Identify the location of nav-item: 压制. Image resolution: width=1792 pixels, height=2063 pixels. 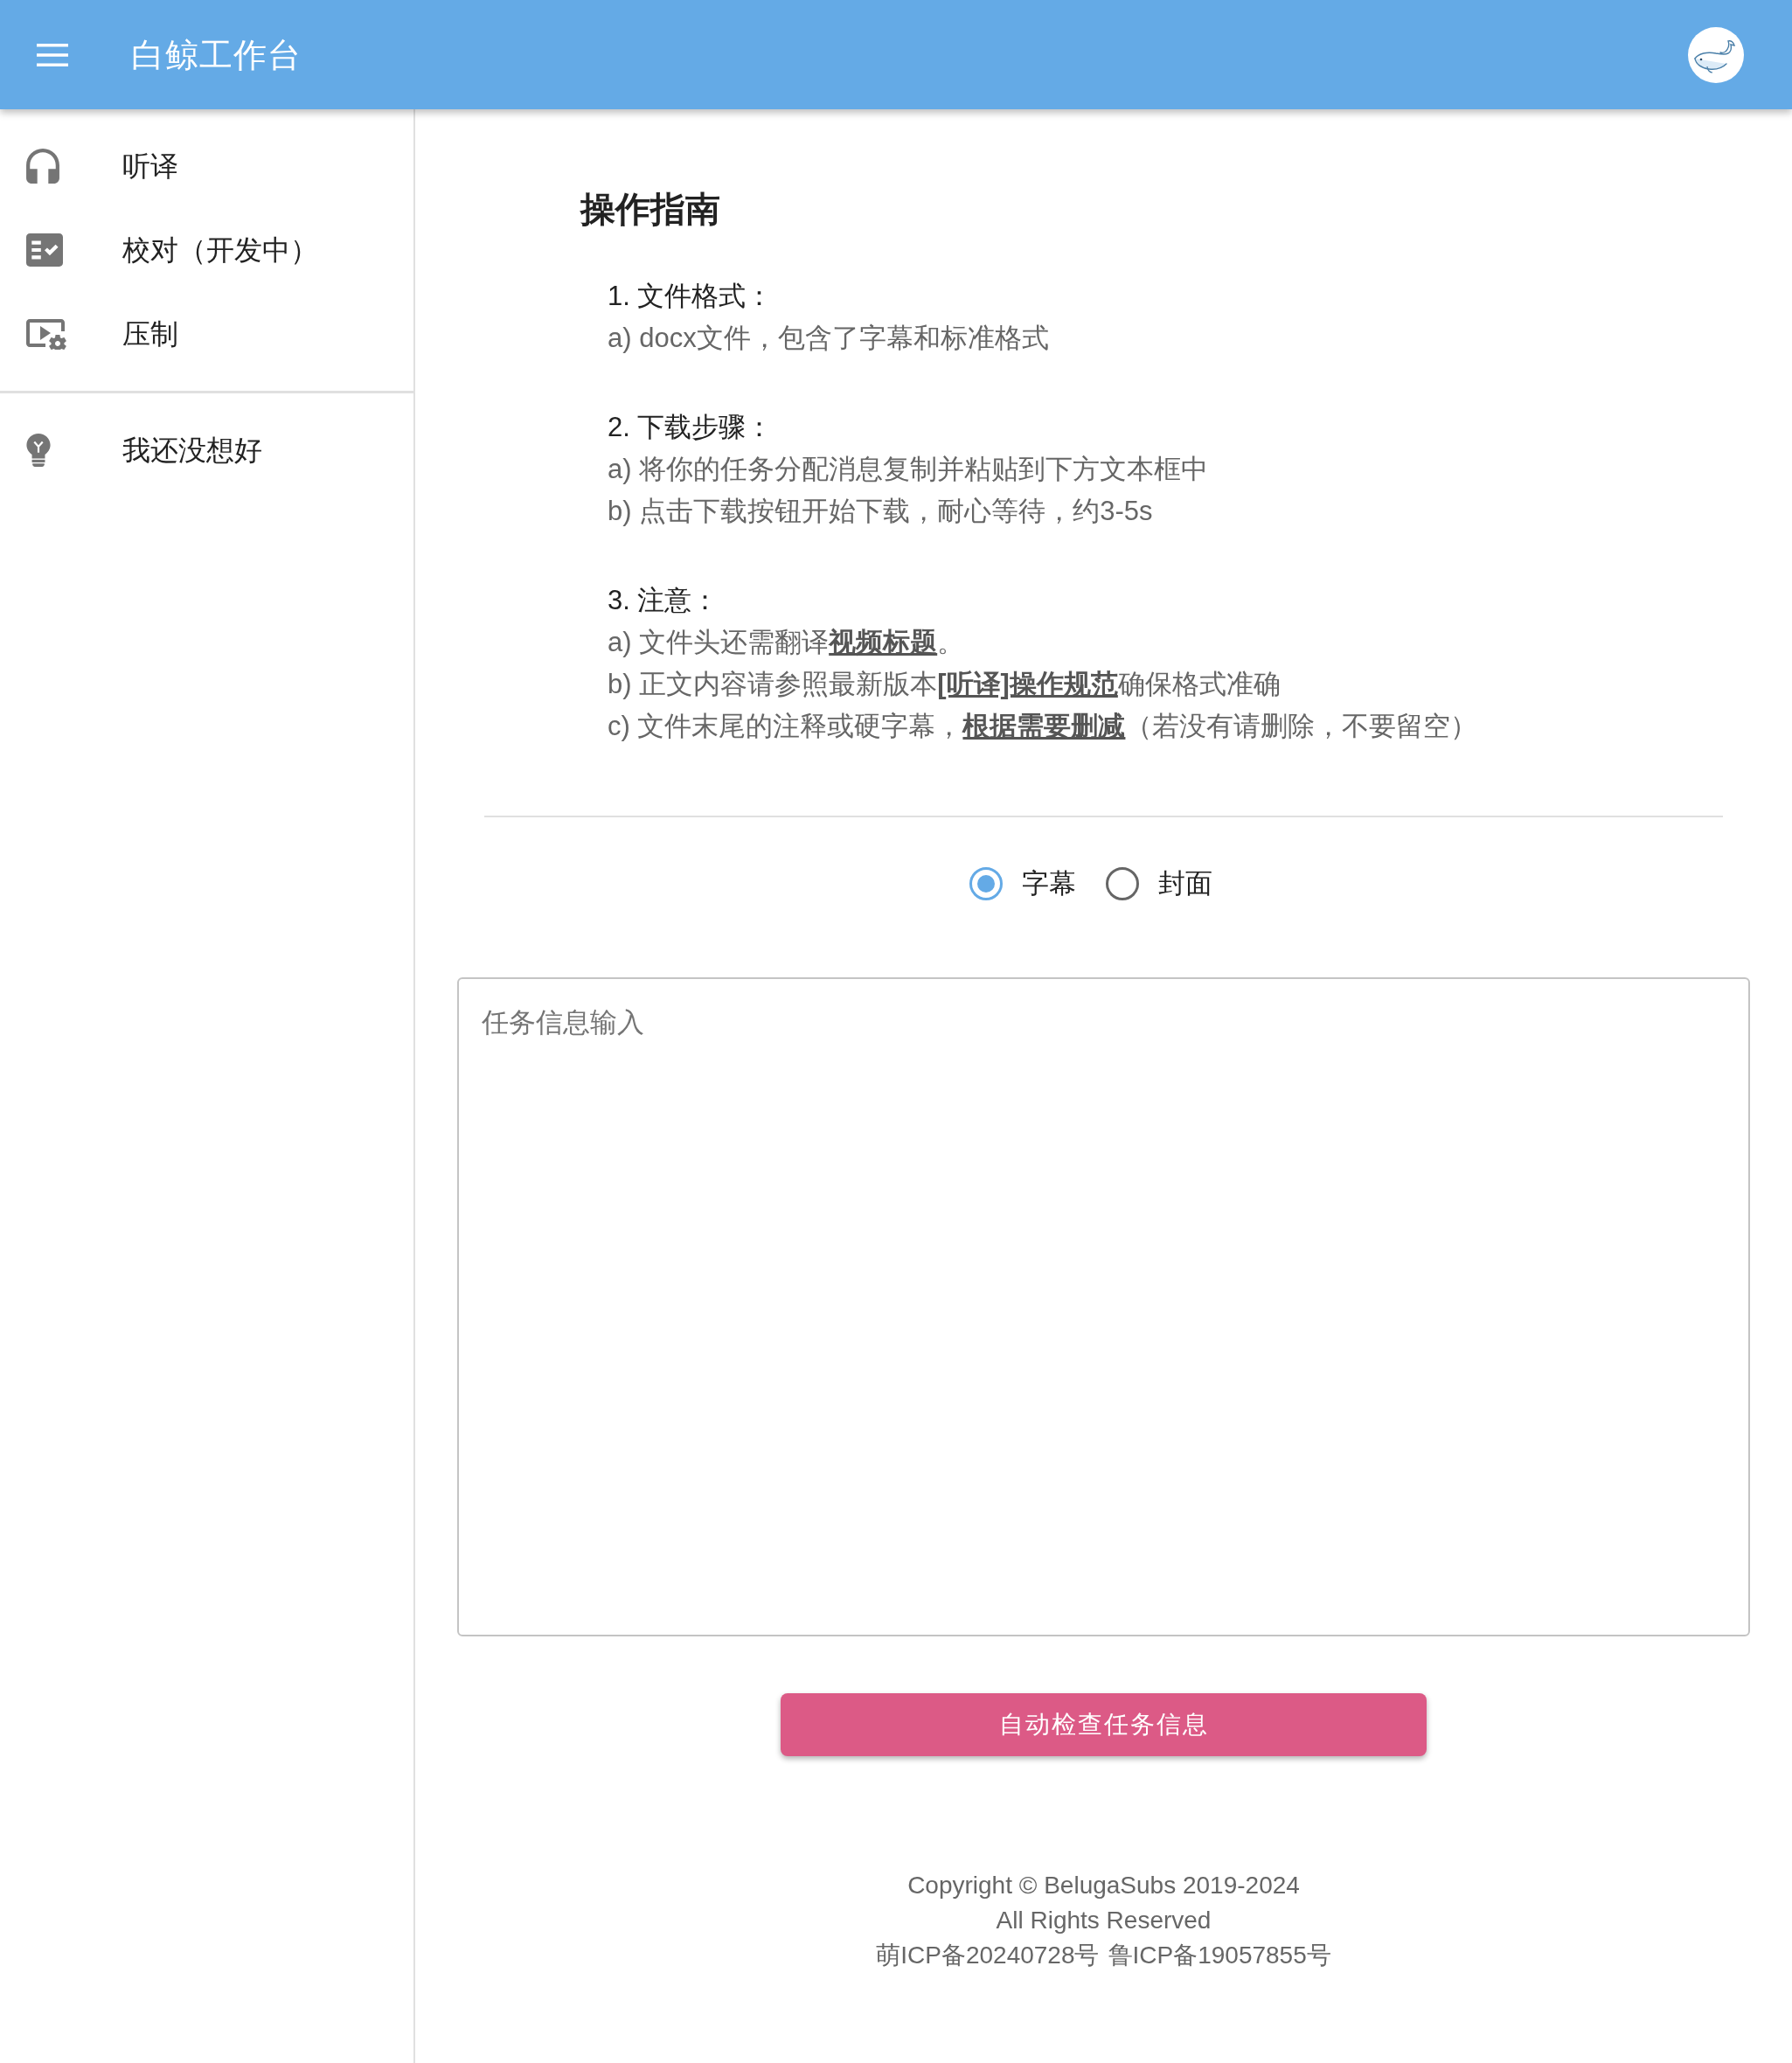
(206, 334).